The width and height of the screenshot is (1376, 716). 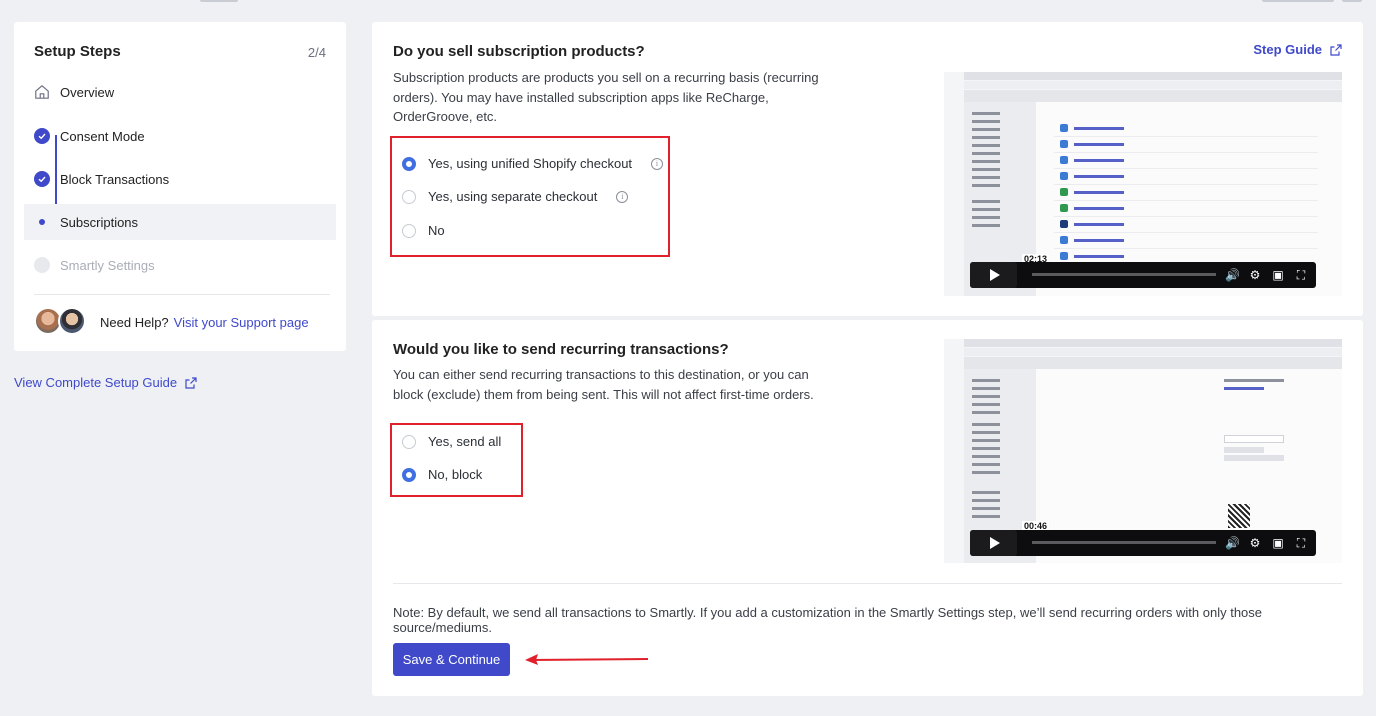 What do you see at coordinates (102, 136) in the screenshot?
I see `step-label: Consent Mode` at bounding box center [102, 136].